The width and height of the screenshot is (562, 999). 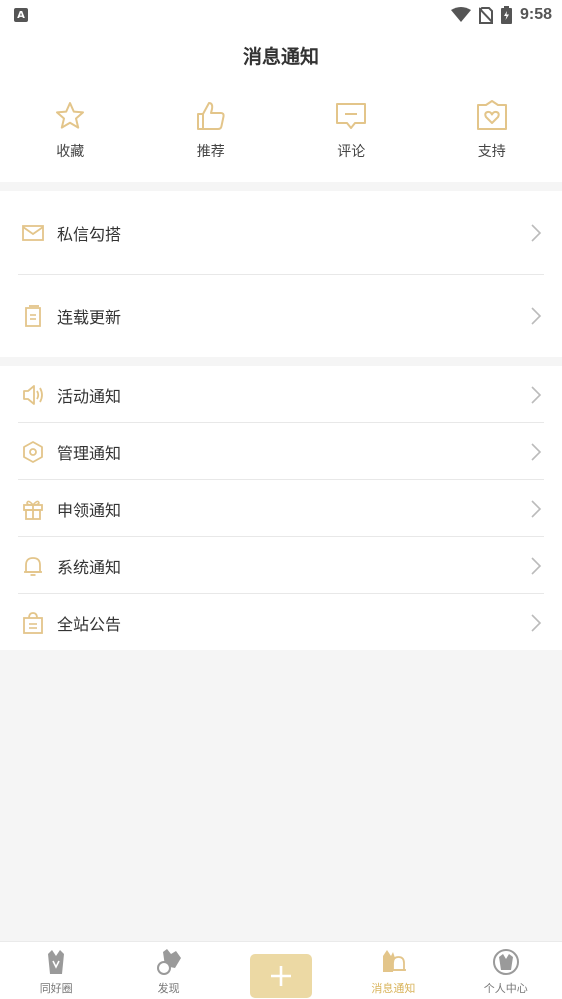 What do you see at coordinates (393, 988) in the screenshot?
I see `nav-label: 消息通知` at bounding box center [393, 988].